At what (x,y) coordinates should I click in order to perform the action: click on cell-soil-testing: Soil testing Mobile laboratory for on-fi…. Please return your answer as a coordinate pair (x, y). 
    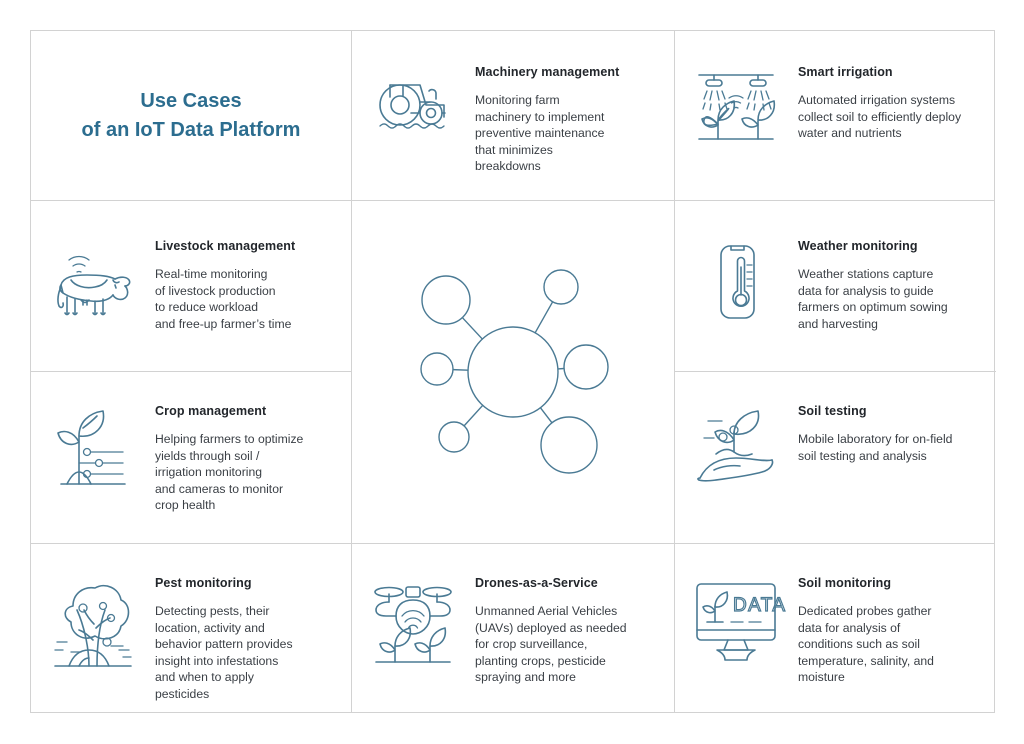
    Looking at the image, I should click on (835, 457).